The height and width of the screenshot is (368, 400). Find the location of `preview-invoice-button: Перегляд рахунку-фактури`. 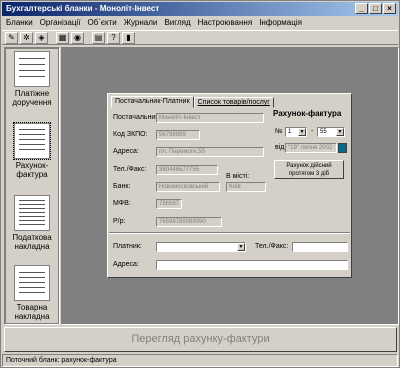

preview-invoice-button: Перегляд рахунку-фактури is located at coordinates (200, 339).